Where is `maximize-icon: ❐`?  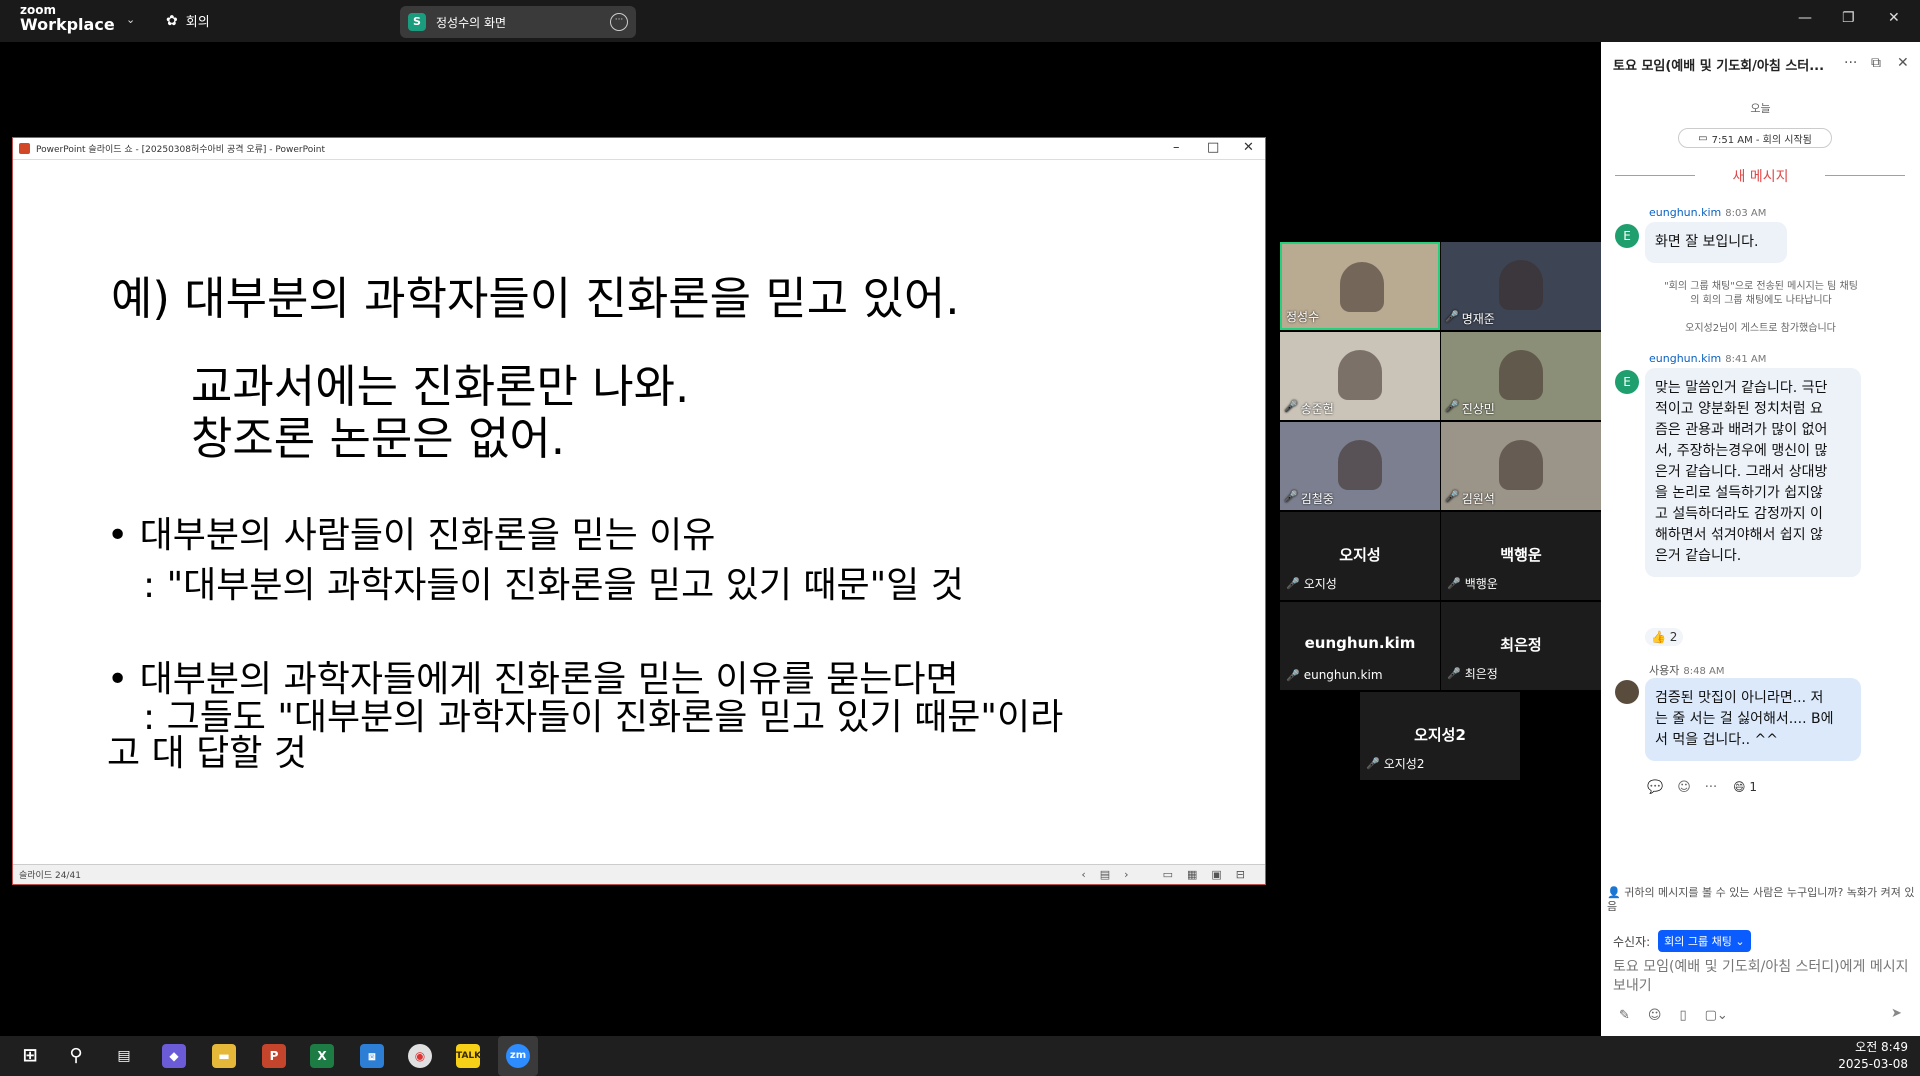
maximize-icon: ❐ is located at coordinates (1848, 18).